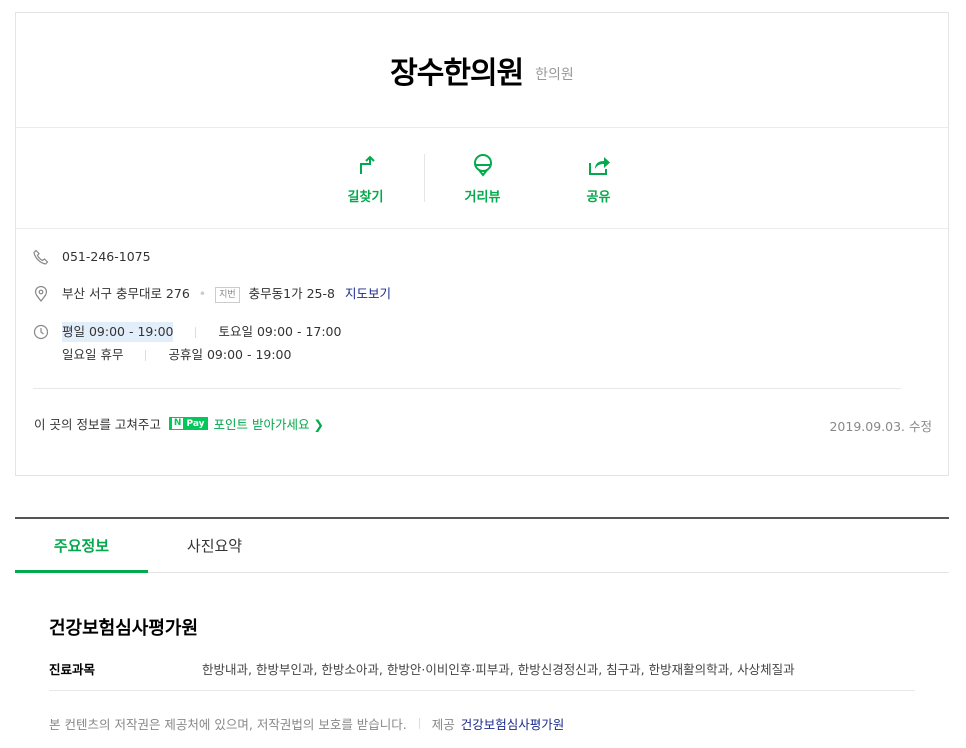  I want to click on phone-row: 051-246-1075, so click(92, 257).